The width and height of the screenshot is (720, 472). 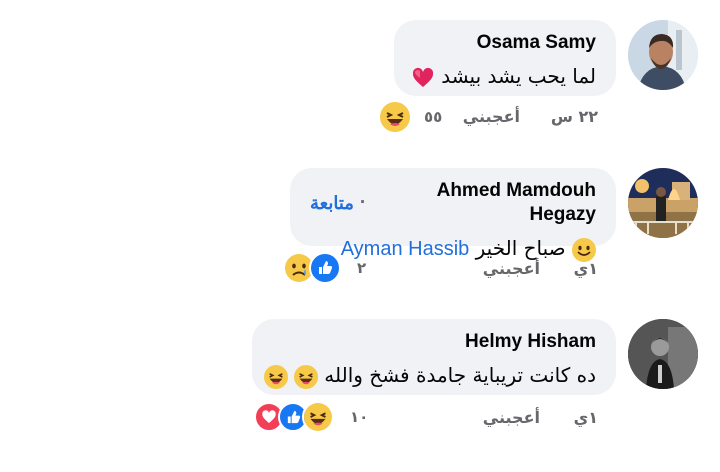 I want to click on smiling-emoji-icon, so click(x=584, y=249).